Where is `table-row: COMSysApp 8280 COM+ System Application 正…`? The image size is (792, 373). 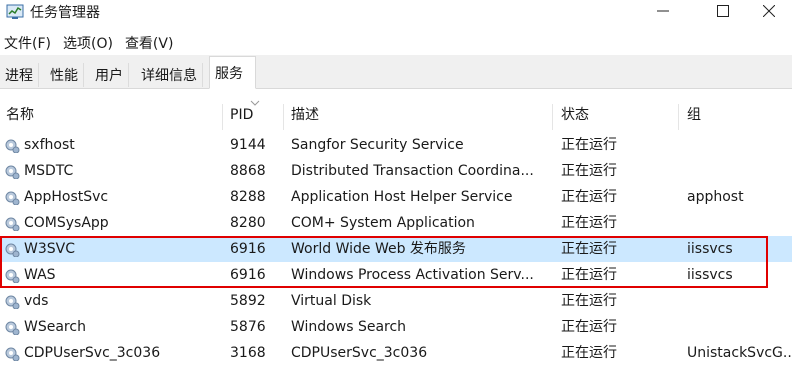
table-row: COMSysApp 8280 COM+ System Application 正… is located at coordinates (396, 223).